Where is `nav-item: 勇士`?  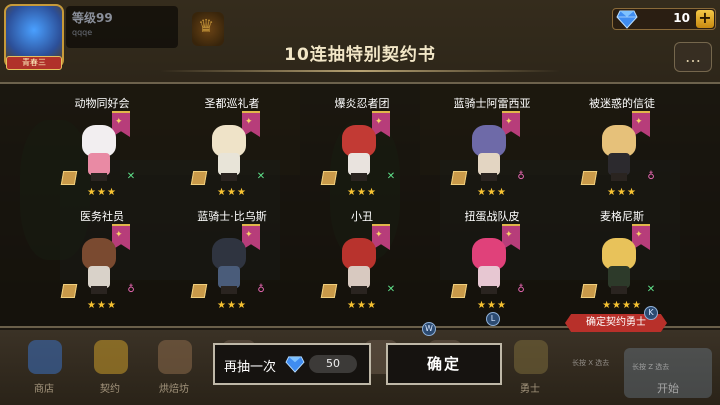 nav-item: 勇士 is located at coordinates (530, 366).